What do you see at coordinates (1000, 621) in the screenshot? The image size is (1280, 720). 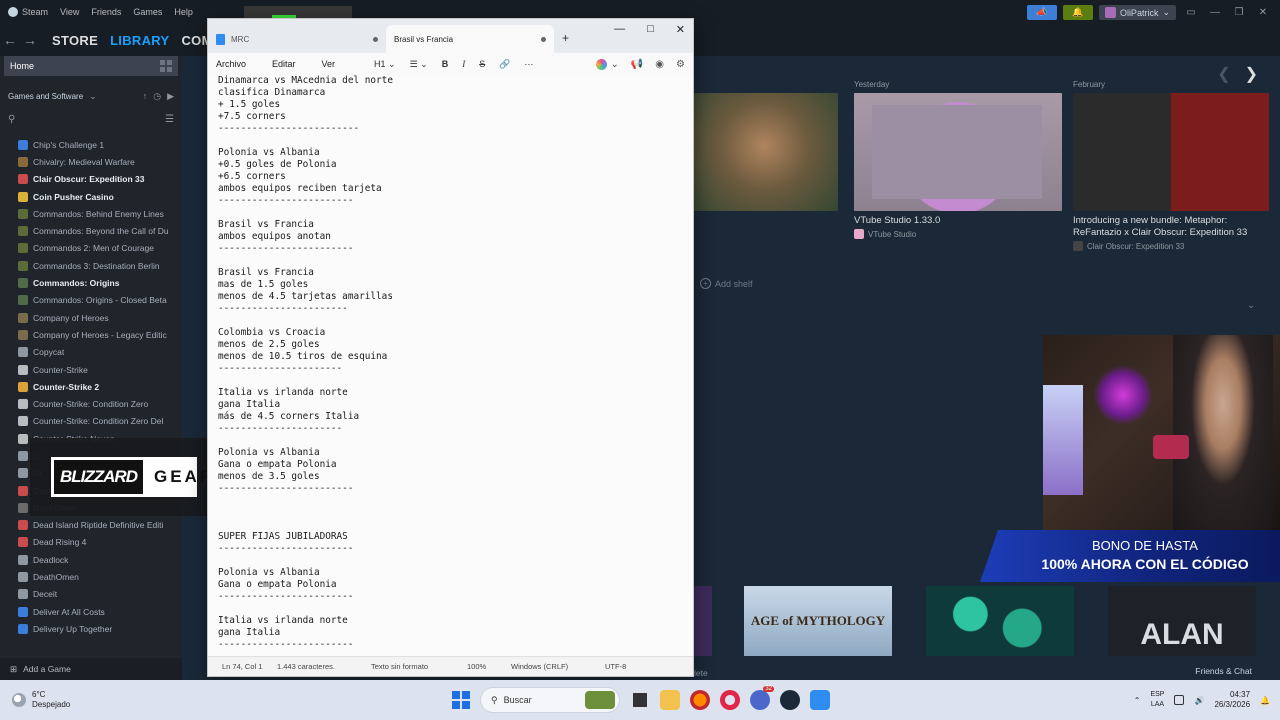 I see `game-tile` at bounding box center [1000, 621].